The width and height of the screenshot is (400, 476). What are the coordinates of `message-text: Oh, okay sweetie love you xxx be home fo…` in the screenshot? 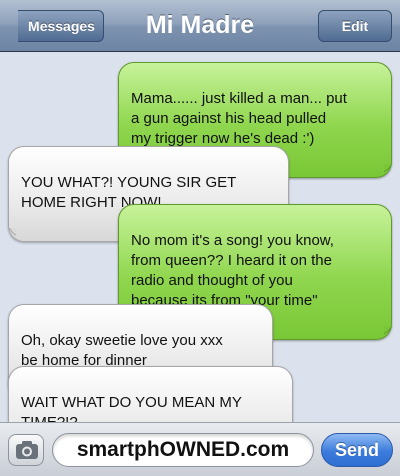 It's located at (122, 350).